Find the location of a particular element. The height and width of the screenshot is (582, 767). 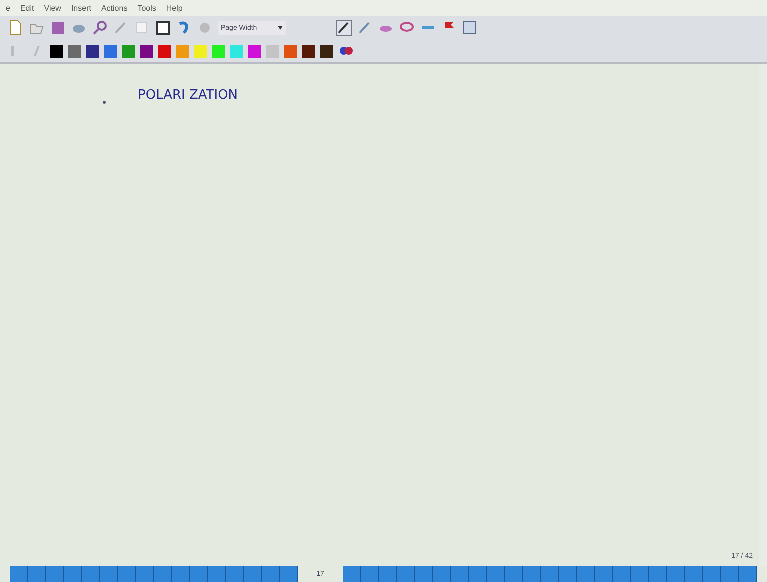

menu-item: Edit is located at coordinates (27, 8).